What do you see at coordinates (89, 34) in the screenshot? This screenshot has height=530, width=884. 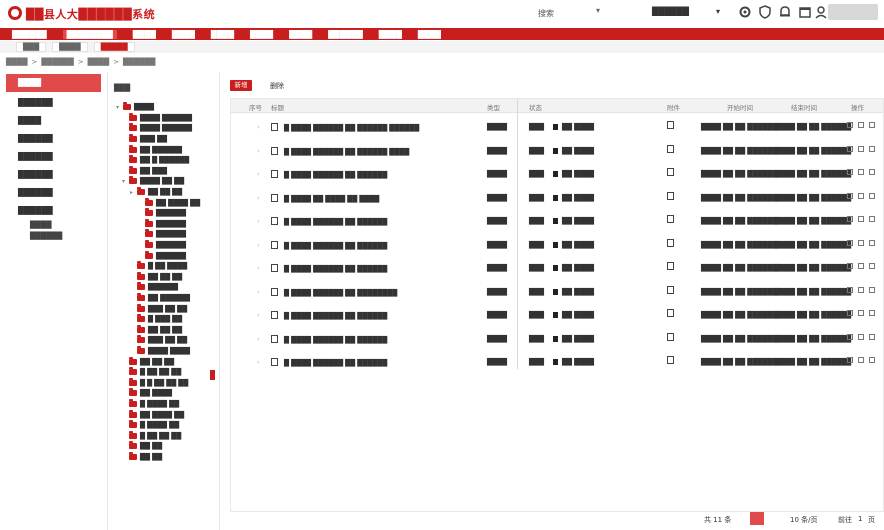 I see `nav-item-1: ████████` at bounding box center [89, 34].